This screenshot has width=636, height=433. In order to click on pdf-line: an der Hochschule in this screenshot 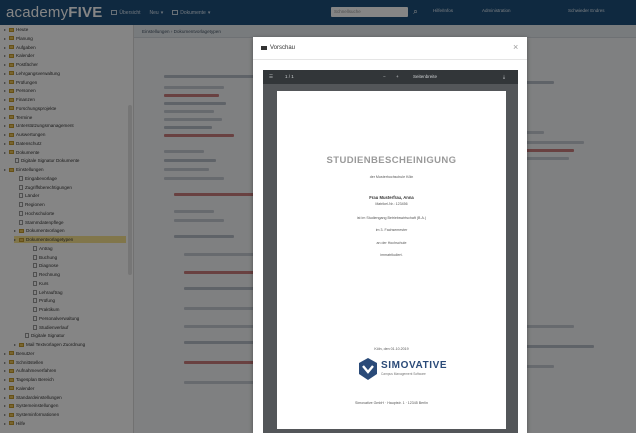, I will do `click(391, 243)`.